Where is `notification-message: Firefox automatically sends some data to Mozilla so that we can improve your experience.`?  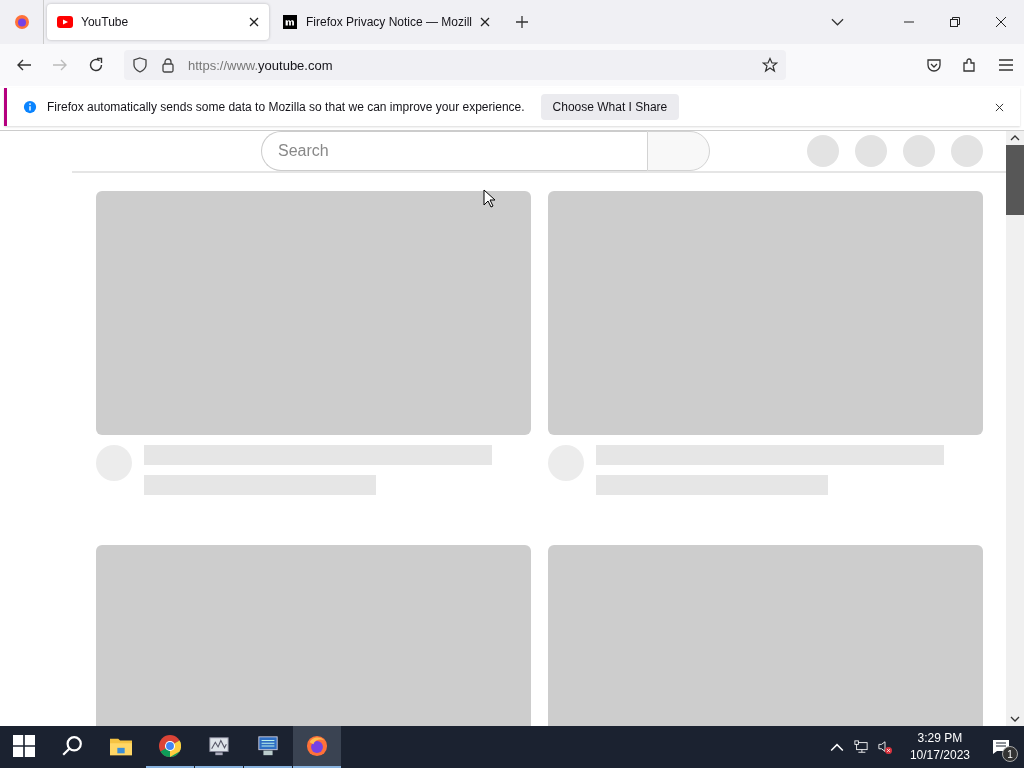 notification-message: Firefox automatically sends some data to Mozilla so that we can improve your experience. is located at coordinates (286, 107).